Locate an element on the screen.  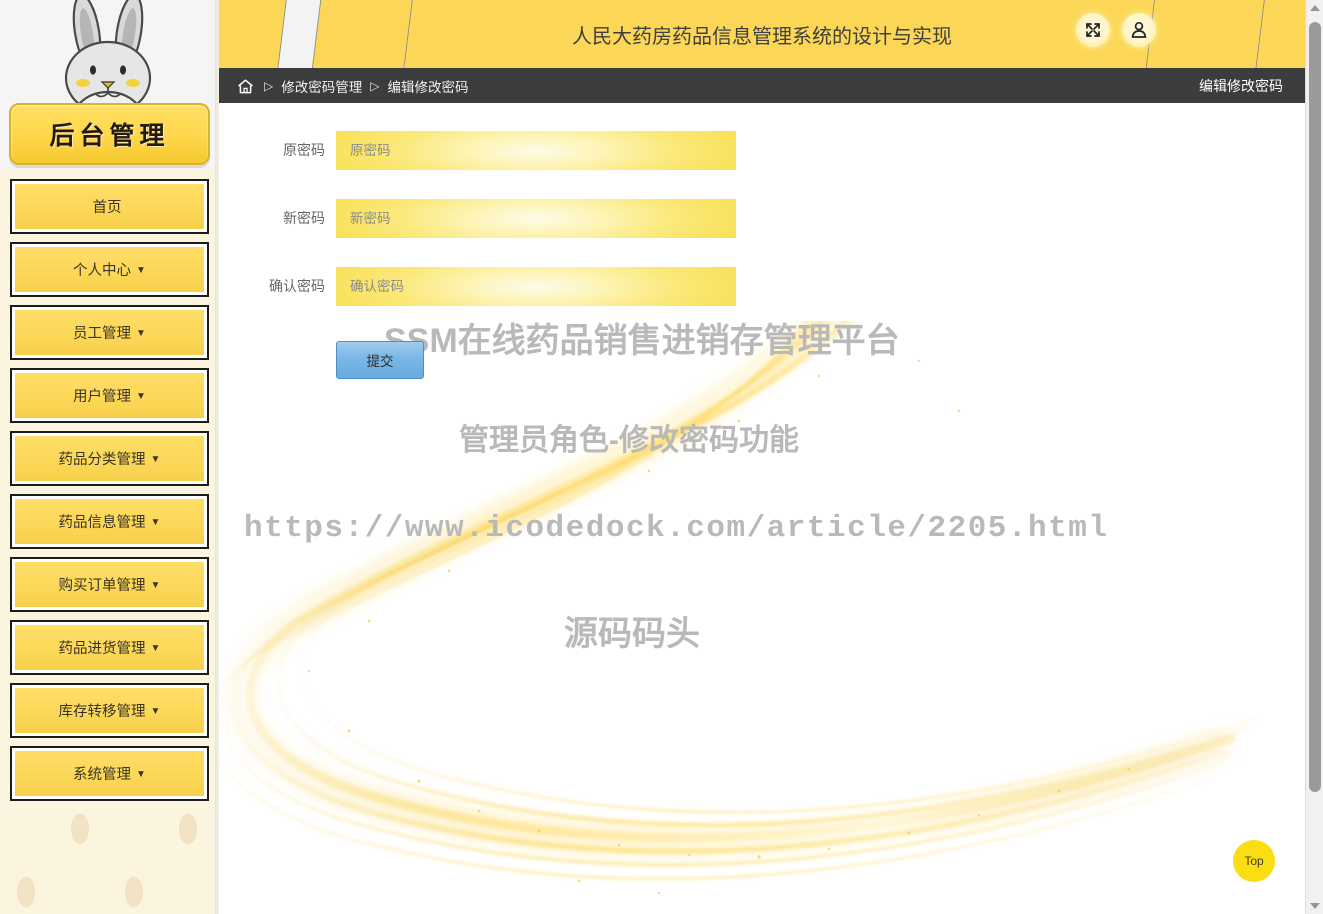
sidebar-item-label: 库存转移管理 is located at coordinates (102, 712).